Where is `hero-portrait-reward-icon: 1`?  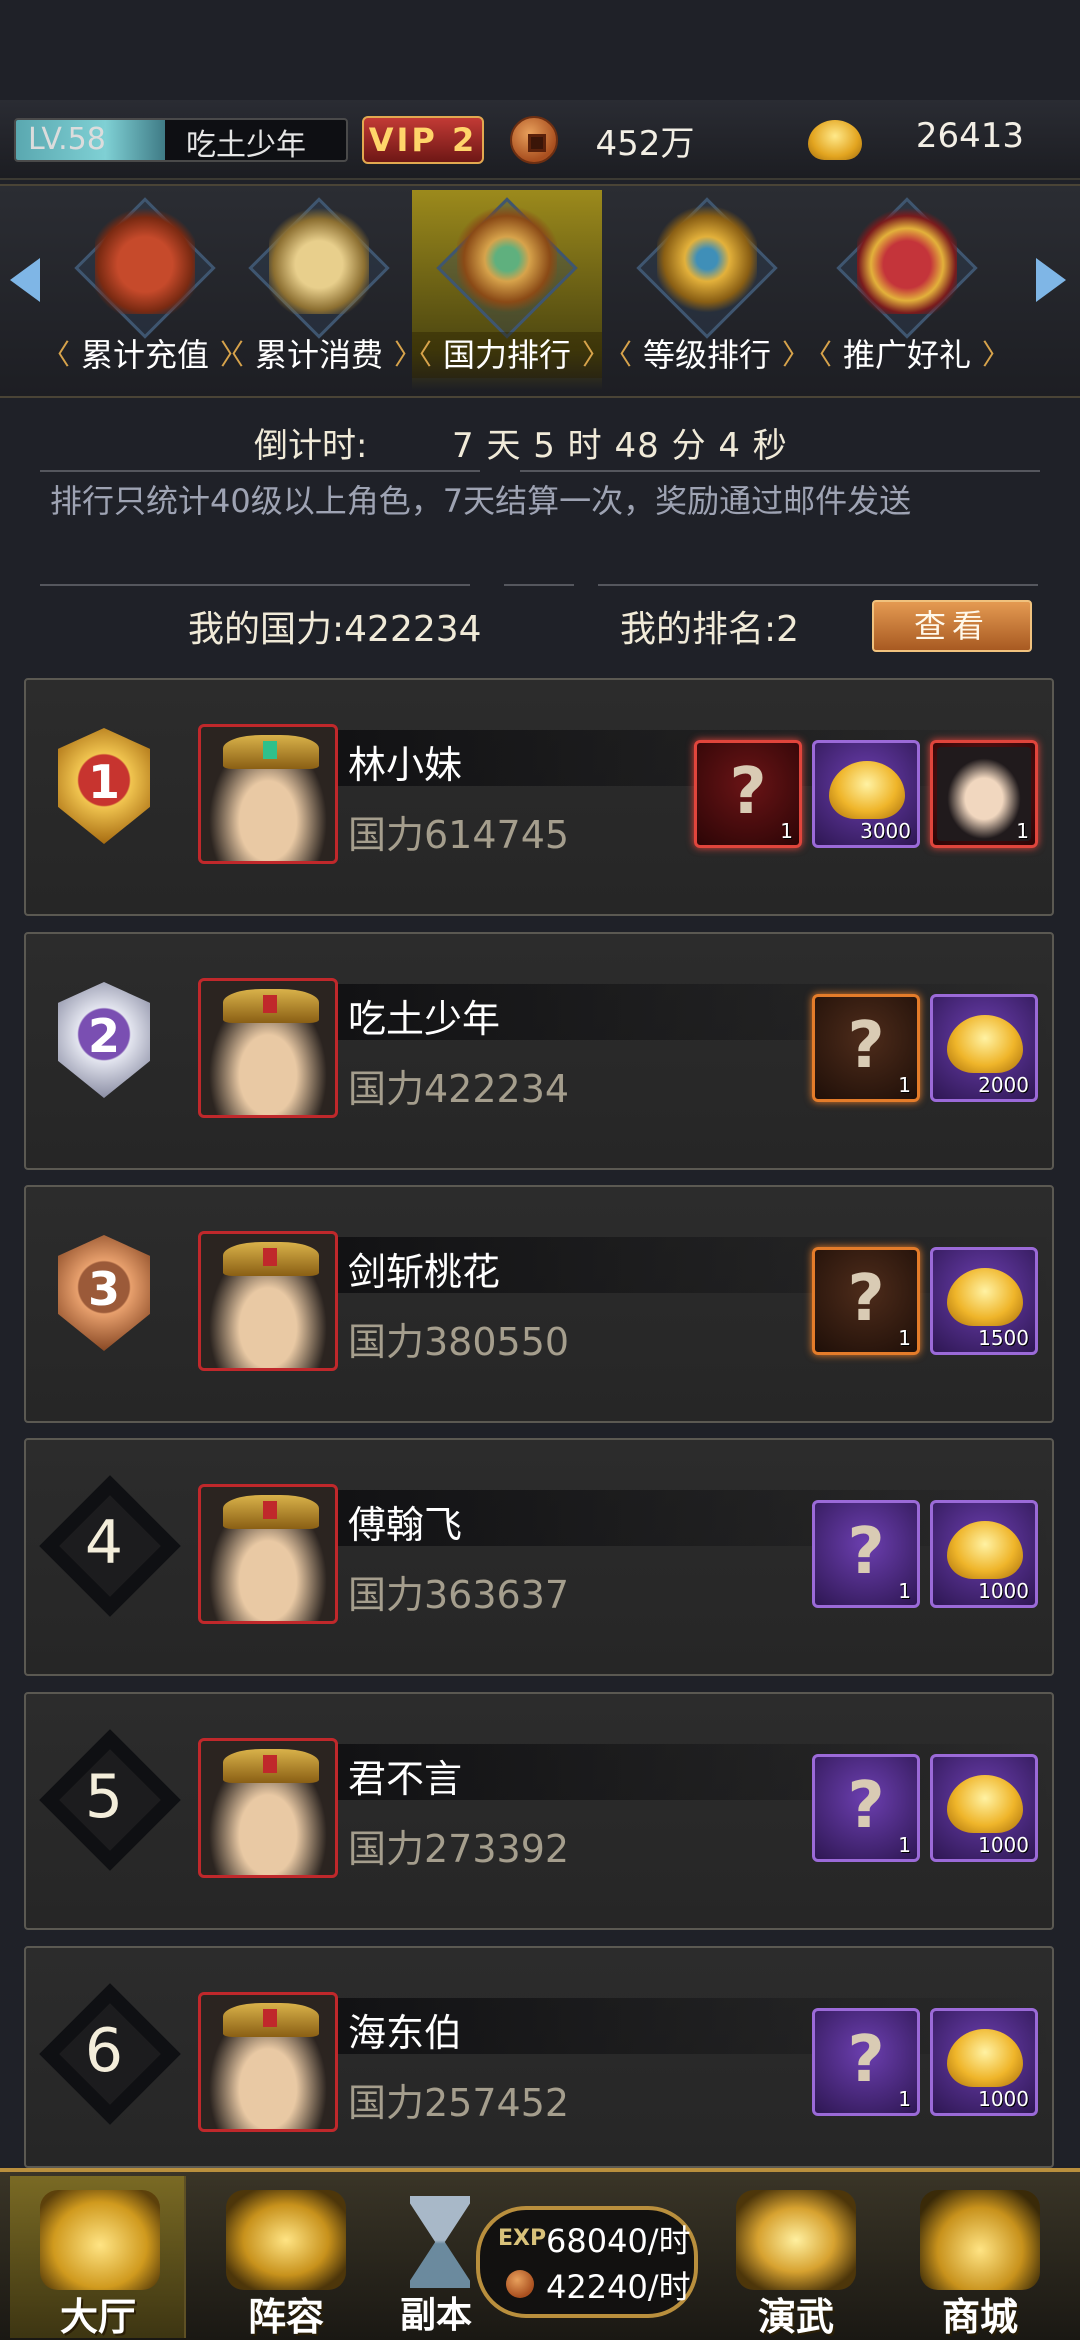 hero-portrait-reward-icon: 1 is located at coordinates (984, 794).